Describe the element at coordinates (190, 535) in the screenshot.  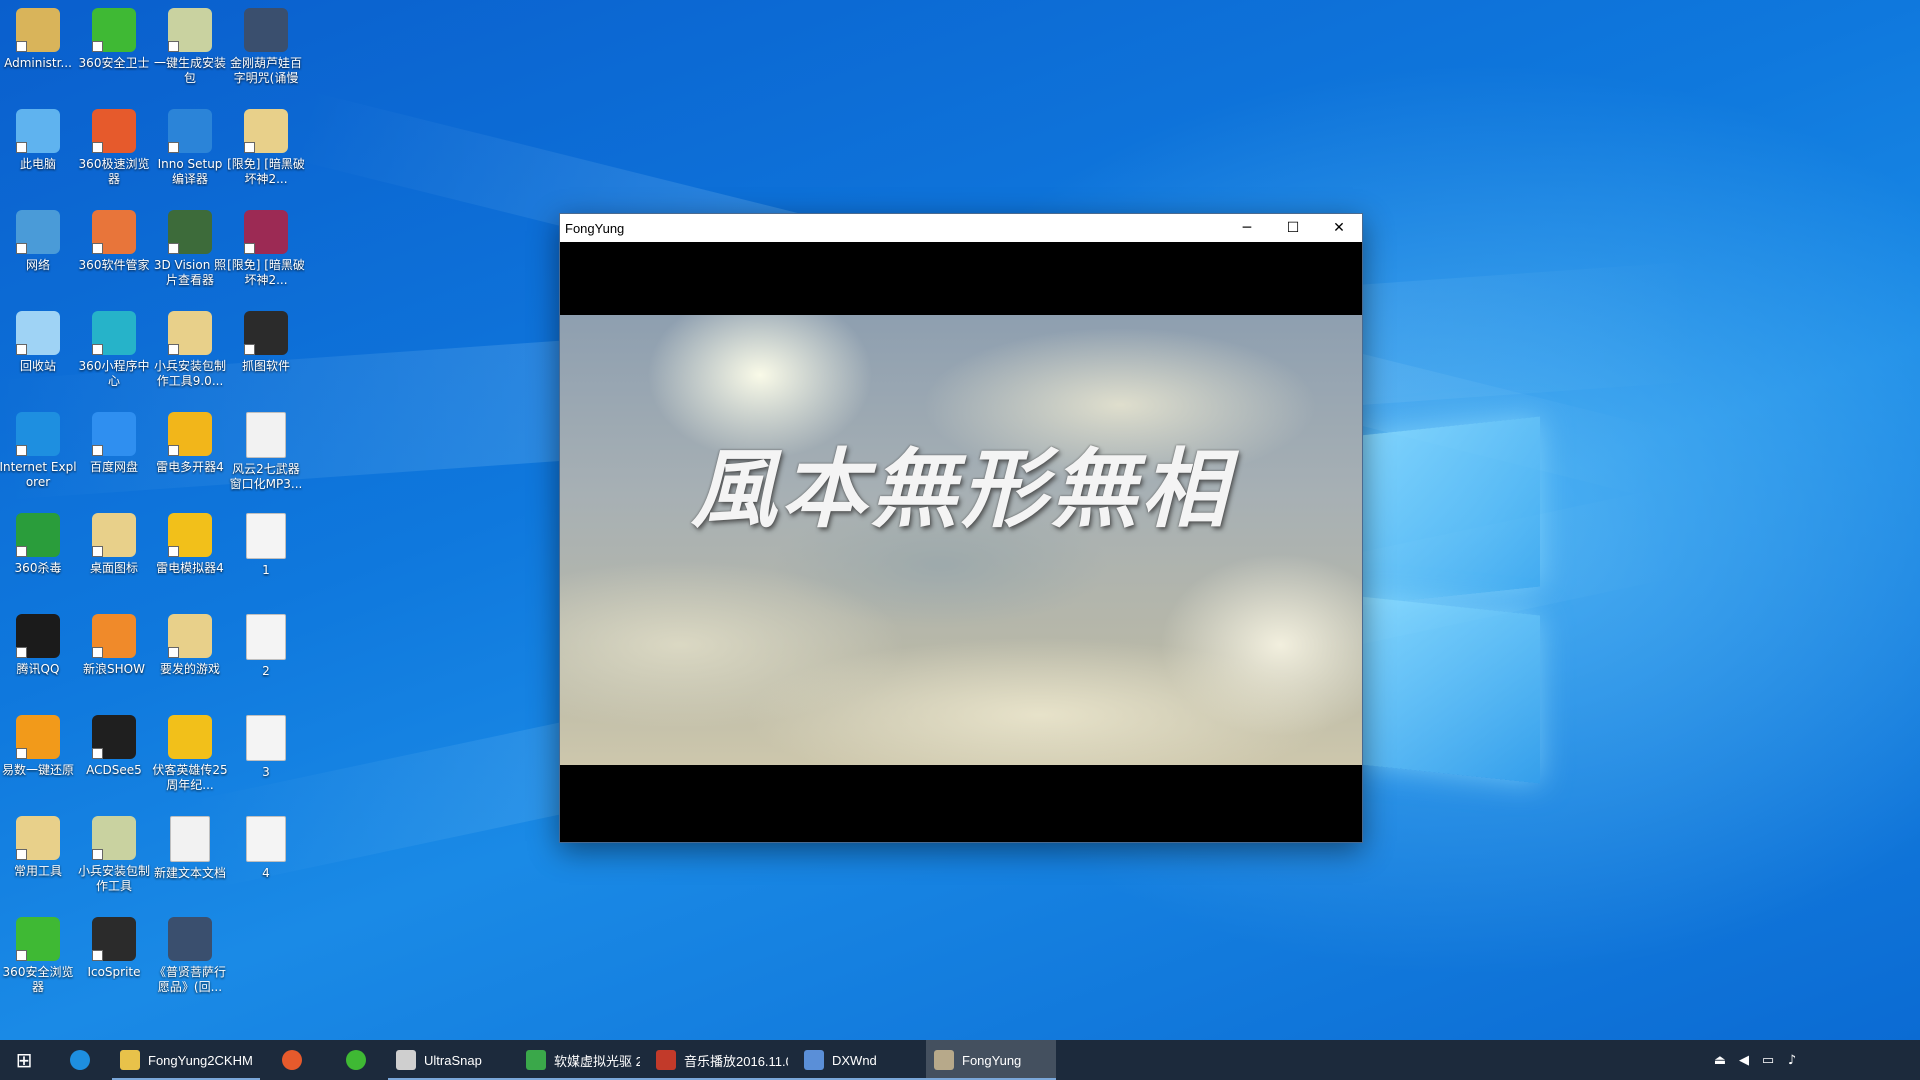
I see `emulator-icon` at that location.